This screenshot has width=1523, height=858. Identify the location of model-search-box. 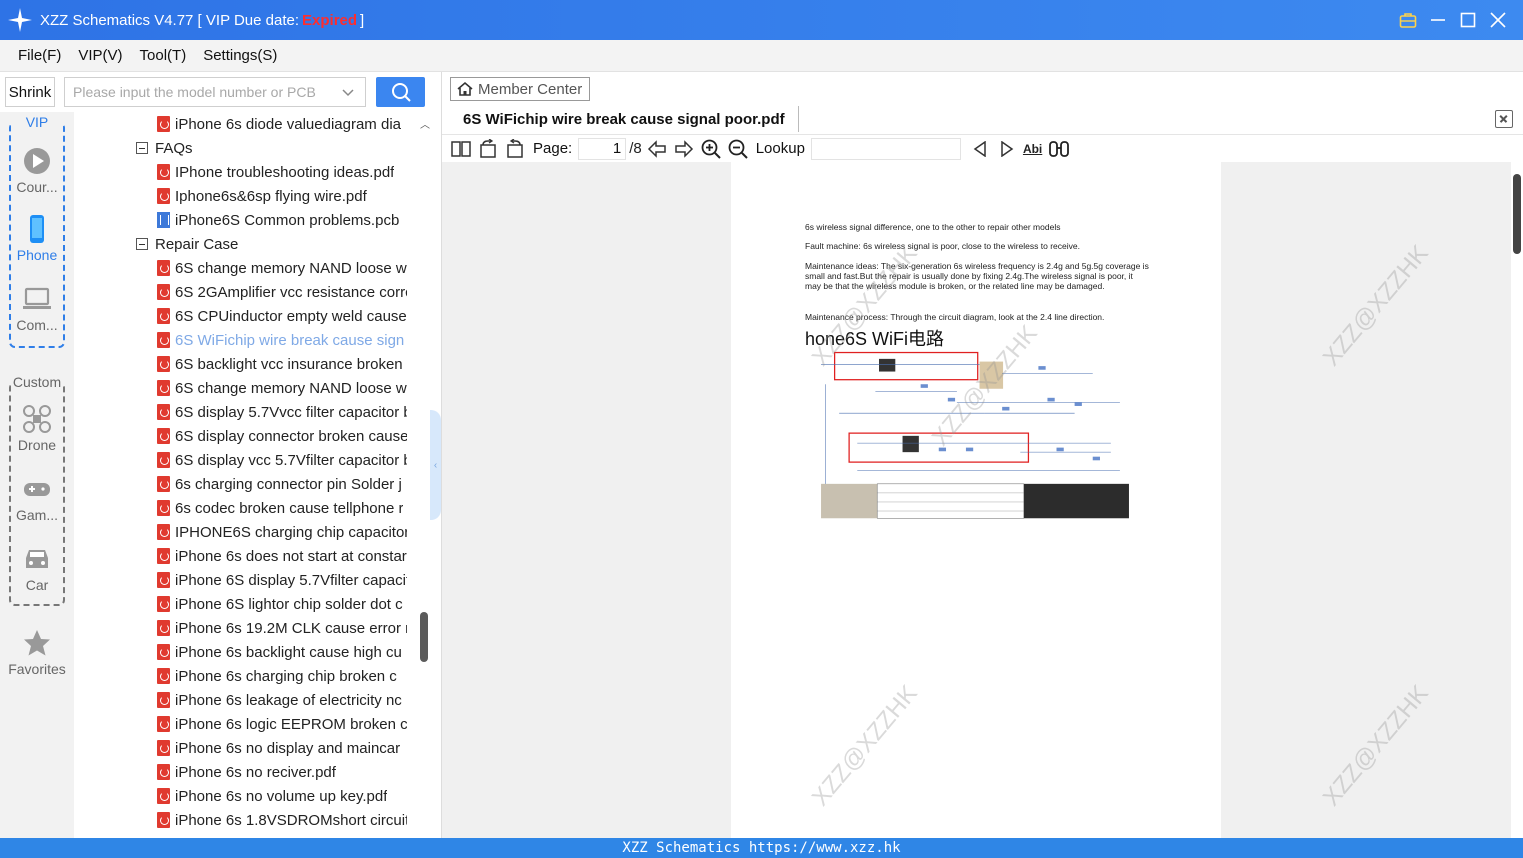
(215, 92).